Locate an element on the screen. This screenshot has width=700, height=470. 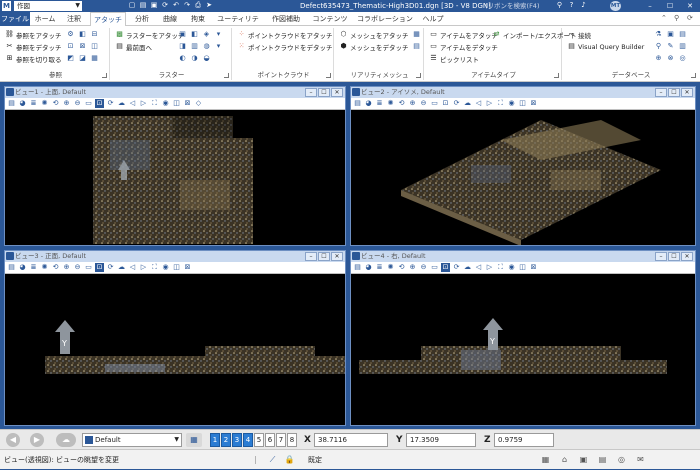
detach-pointcloud-button: ⁙ ポイントクラウドをデタッチ is located at coordinates (285, 46).